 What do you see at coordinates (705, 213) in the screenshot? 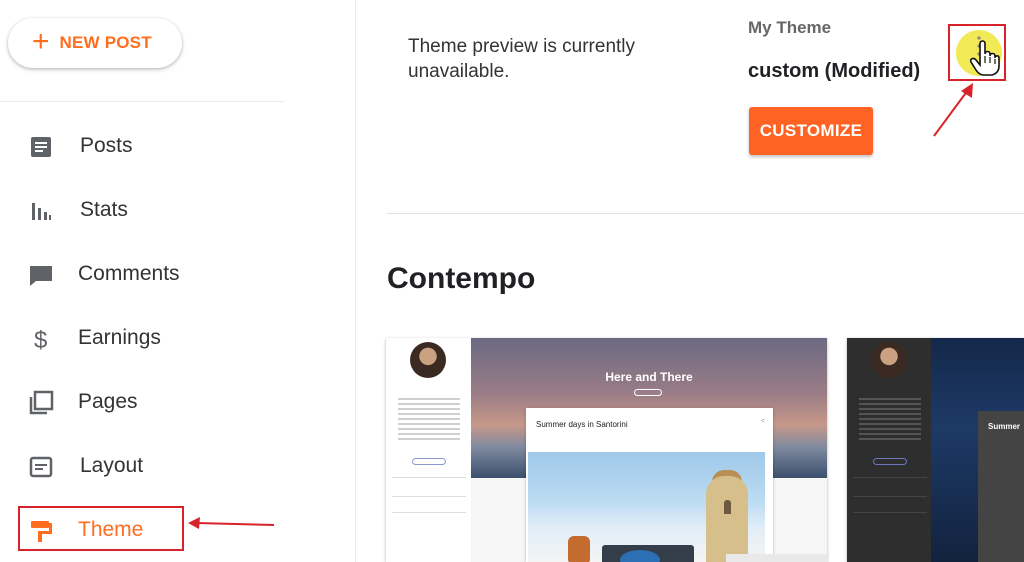
I see `section-divider` at bounding box center [705, 213].